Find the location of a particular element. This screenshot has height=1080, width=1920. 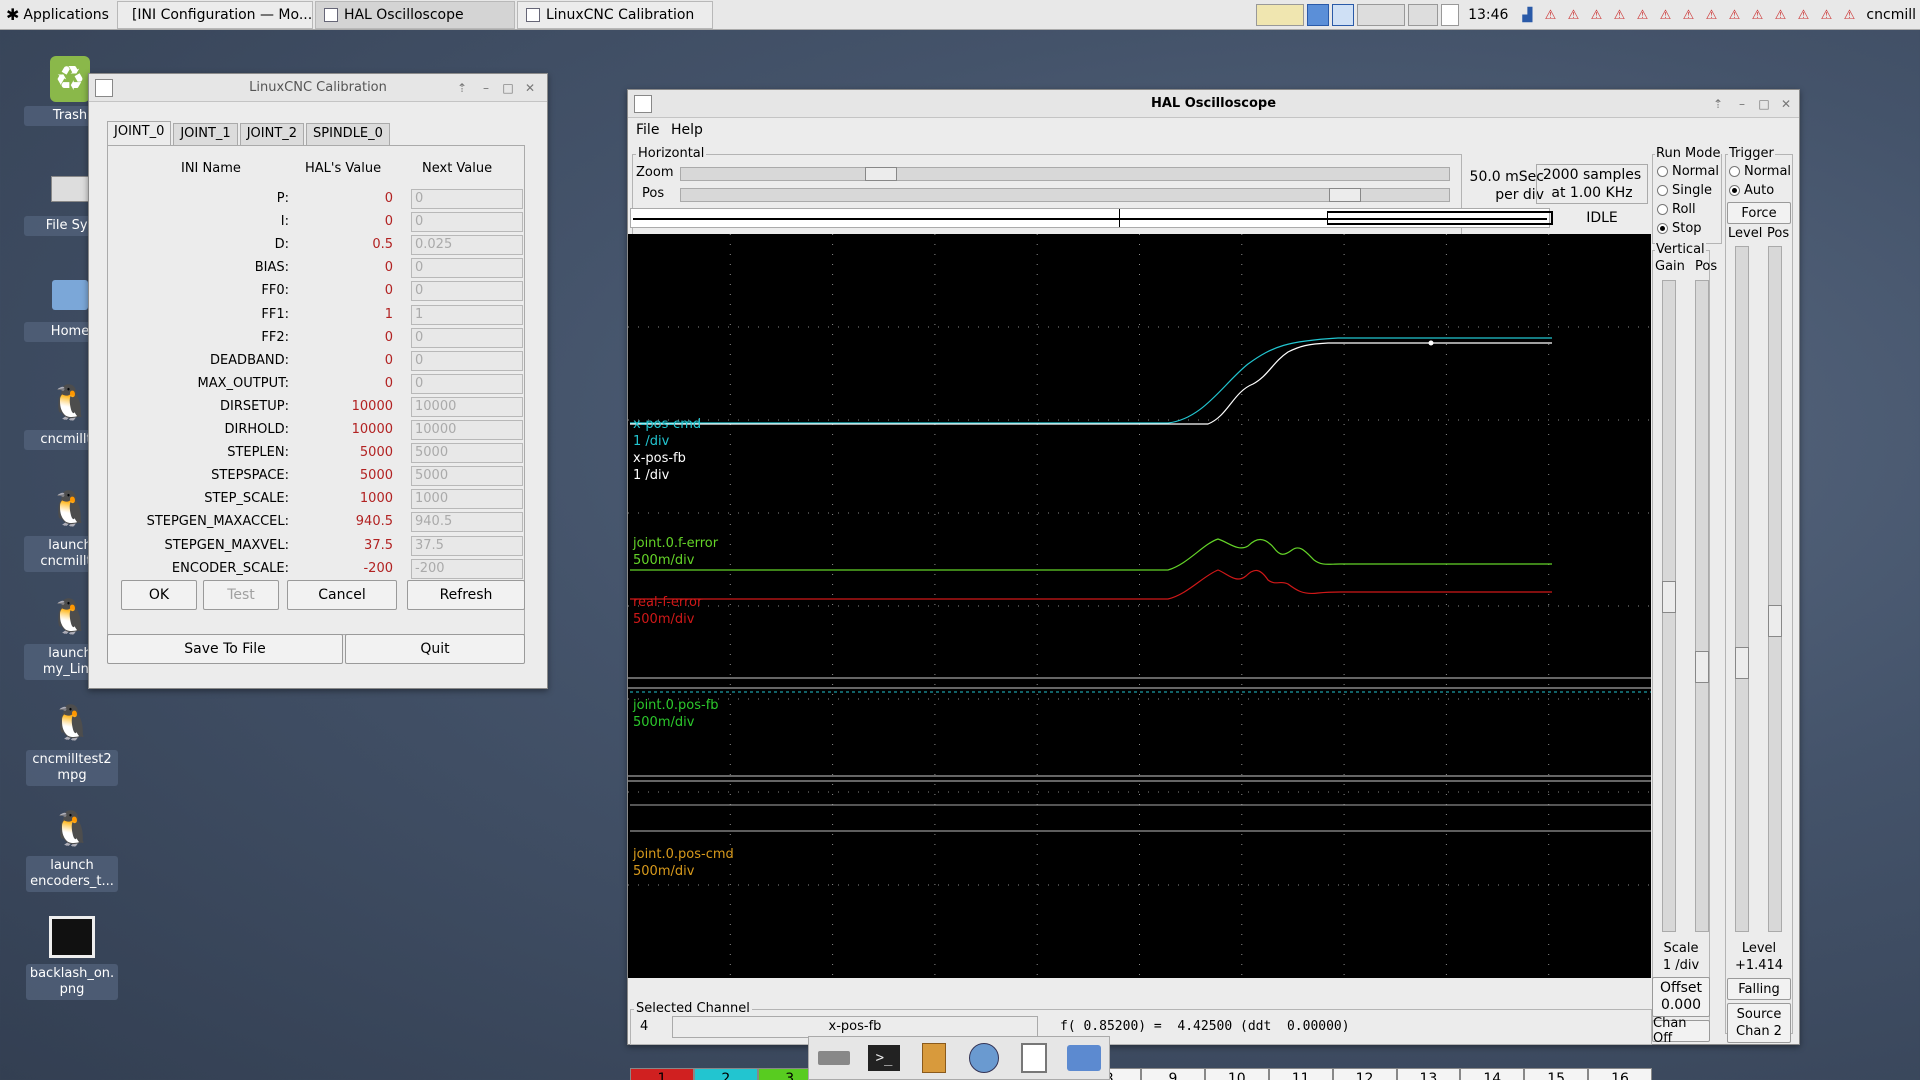

next-value-field: 1 is located at coordinates (467, 314).